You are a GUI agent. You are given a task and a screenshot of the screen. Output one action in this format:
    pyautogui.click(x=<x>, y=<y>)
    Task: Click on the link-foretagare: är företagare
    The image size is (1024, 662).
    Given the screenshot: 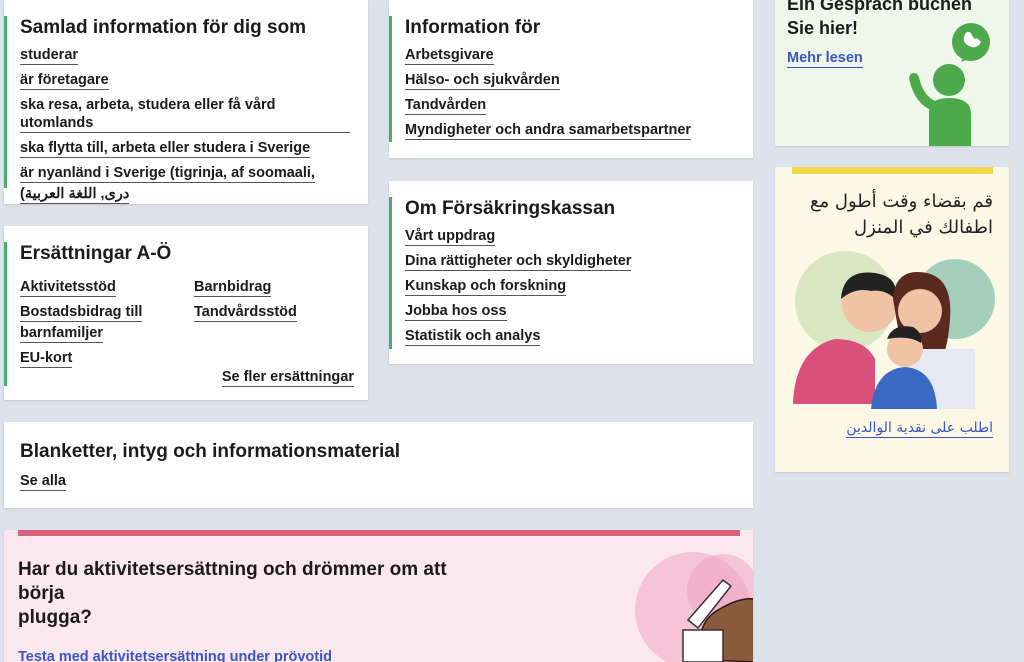 What is the action you would take?
    pyautogui.click(x=64, y=80)
    